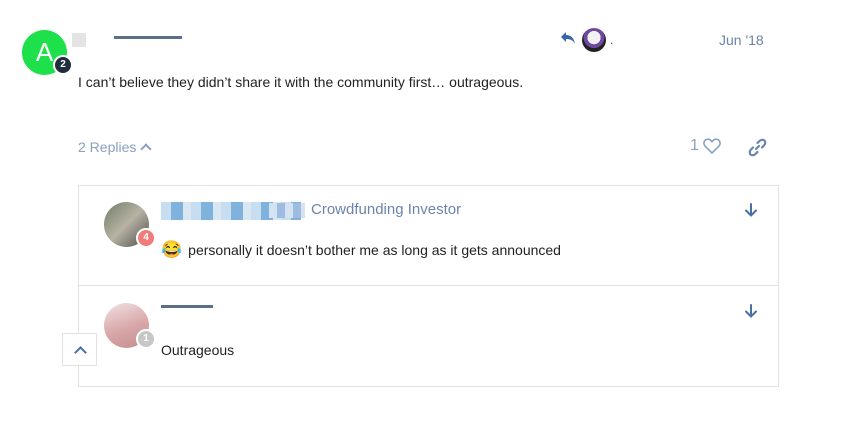 This screenshot has width=841, height=439. Describe the element at coordinates (611, 40) in the screenshot. I see `reply-to-username: .` at that location.